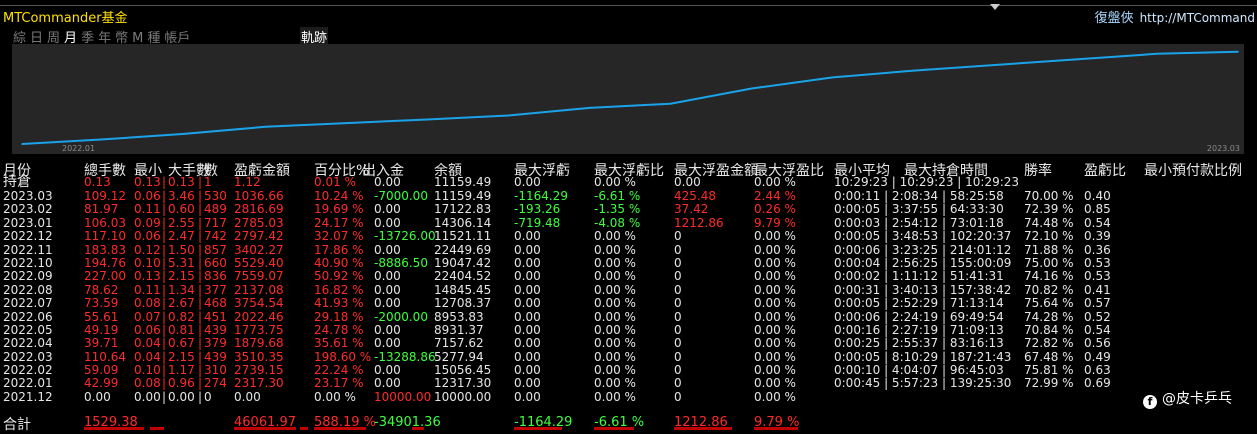 Image resolution: width=1257 pixels, height=434 pixels. Describe the element at coordinates (617, 222) in the screenshot. I see `cell-float_loss_pct: -4.08 %` at that location.